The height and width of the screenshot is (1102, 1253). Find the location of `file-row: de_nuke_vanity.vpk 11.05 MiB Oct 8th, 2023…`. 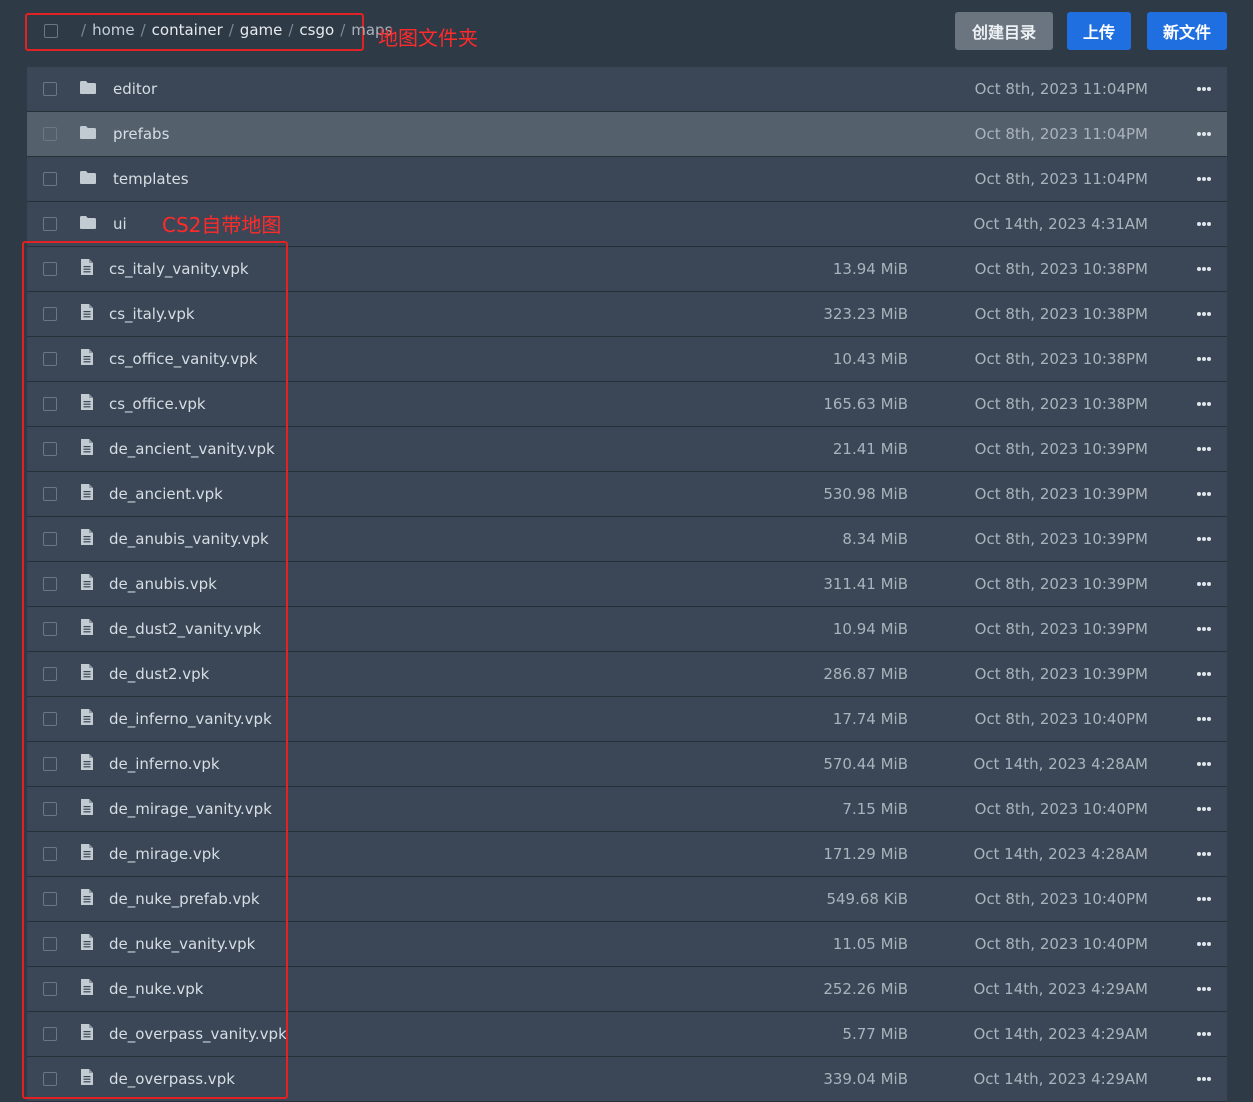

file-row: de_nuke_vanity.vpk 11.05 MiB Oct 8th, 2023… is located at coordinates (627, 944).